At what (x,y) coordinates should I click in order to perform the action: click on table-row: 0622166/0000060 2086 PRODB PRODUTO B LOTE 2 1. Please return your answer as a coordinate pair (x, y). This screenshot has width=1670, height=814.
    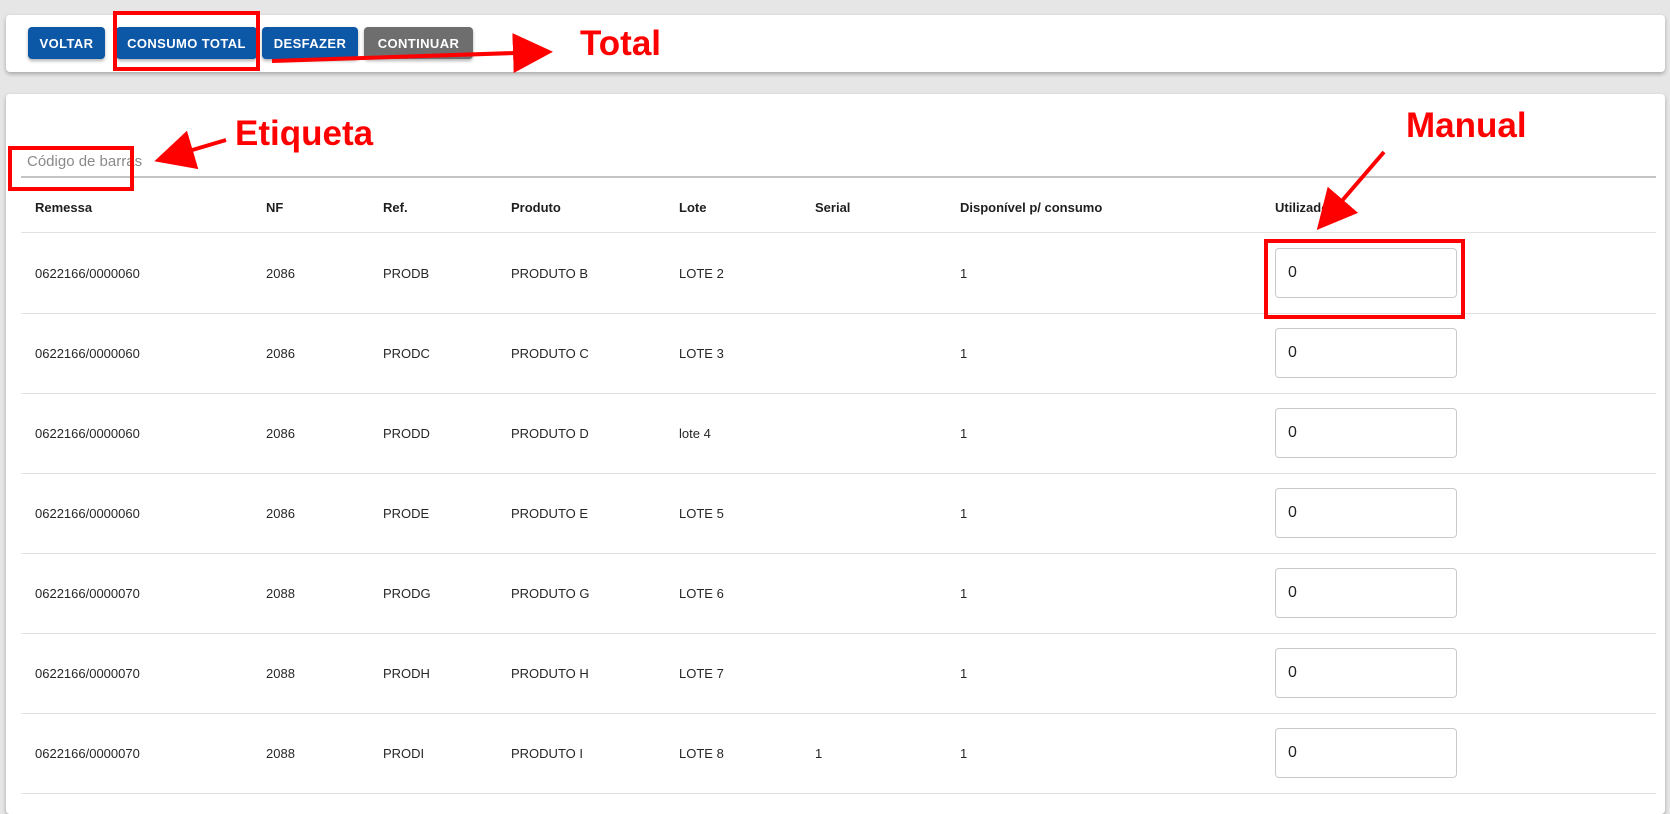
    Looking at the image, I should click on (838, 273).